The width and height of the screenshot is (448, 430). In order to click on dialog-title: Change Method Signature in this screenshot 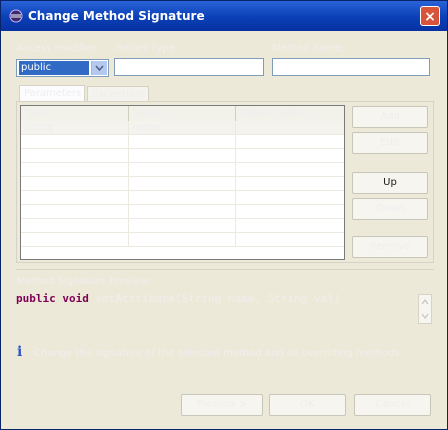, I will do `click(116, 16)`.